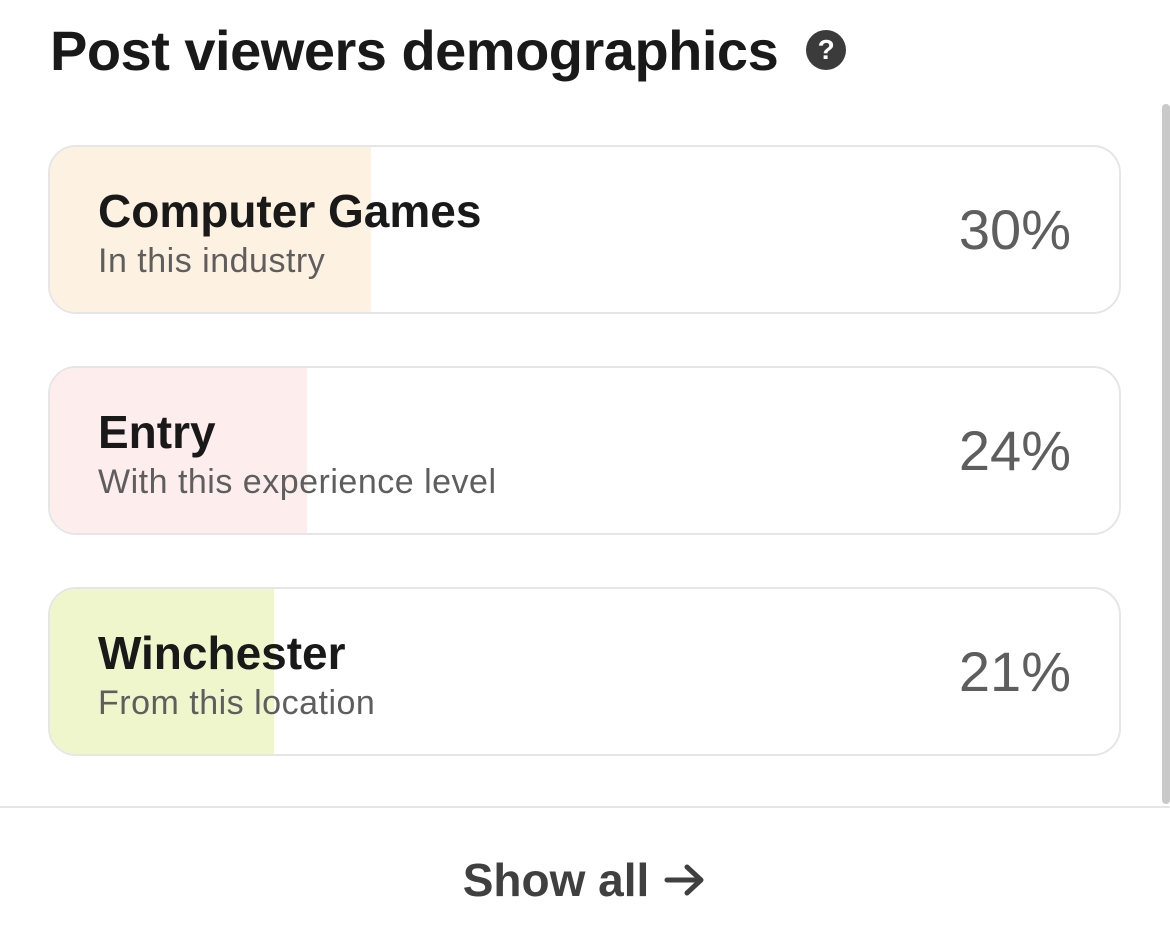  I want to click on scrollbar, so click(1166, 454).